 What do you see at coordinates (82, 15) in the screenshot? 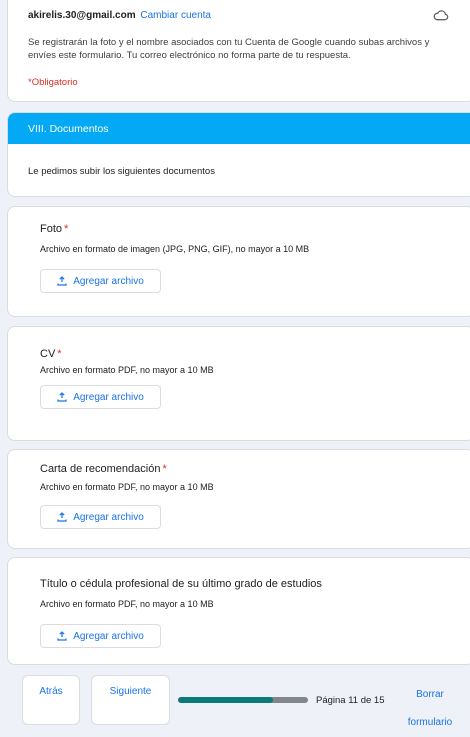
I see `account-email: akirelis.30@gmail.com` at bounding box center [82, 15].